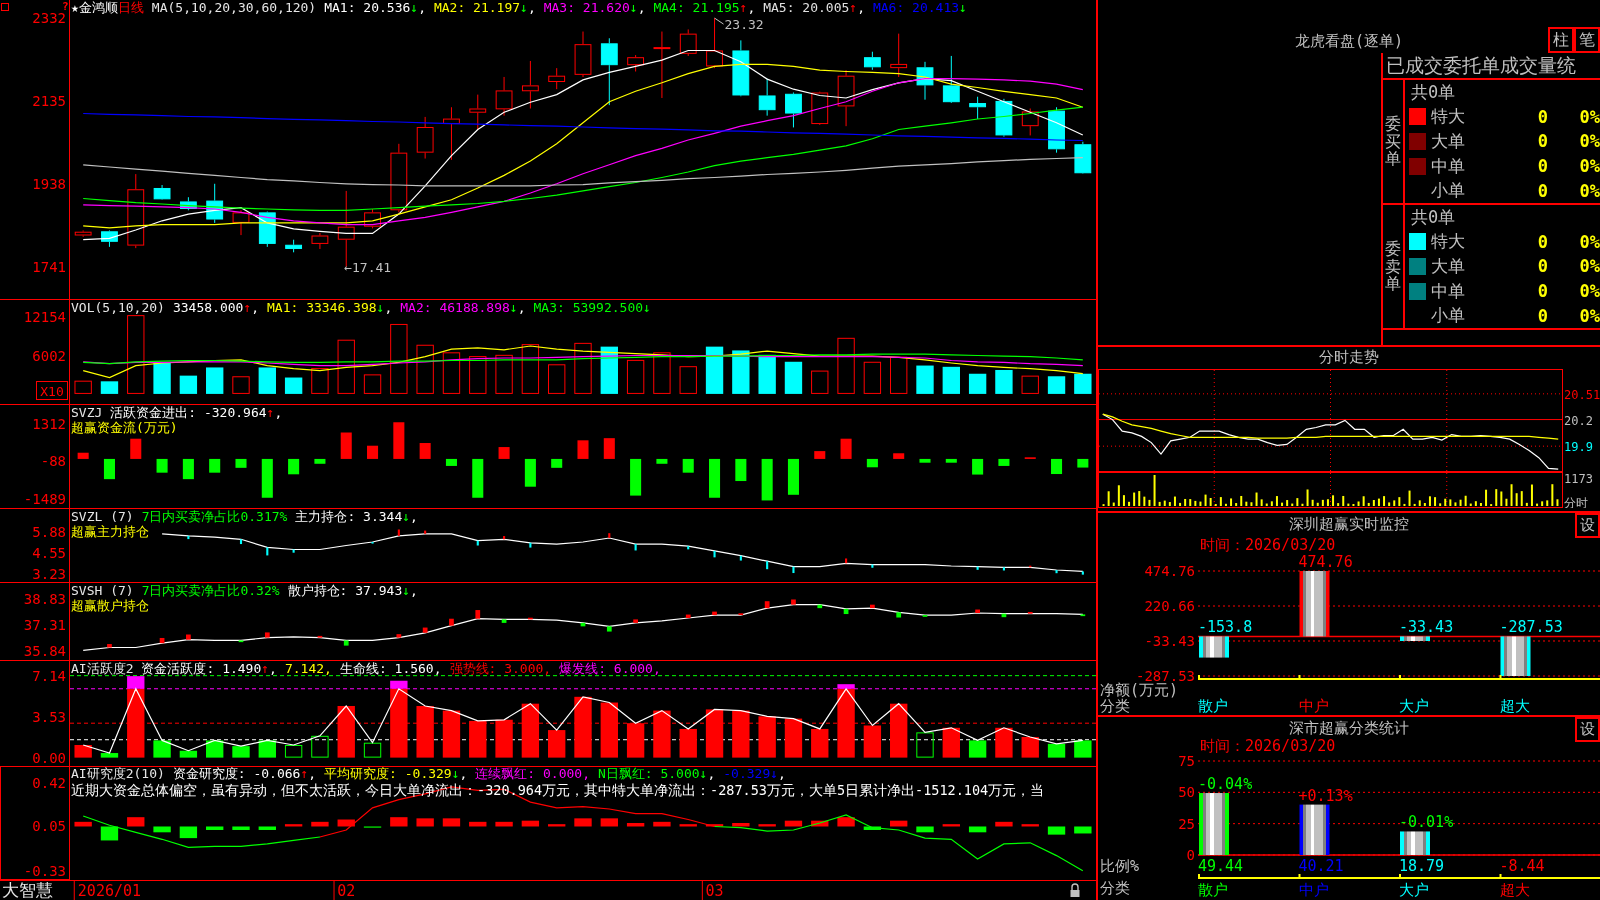 The image size is (1600, 900). Describe the element at coordinates (44, 651) in the screenshot. I see `axis-label: 35.84` at that location.